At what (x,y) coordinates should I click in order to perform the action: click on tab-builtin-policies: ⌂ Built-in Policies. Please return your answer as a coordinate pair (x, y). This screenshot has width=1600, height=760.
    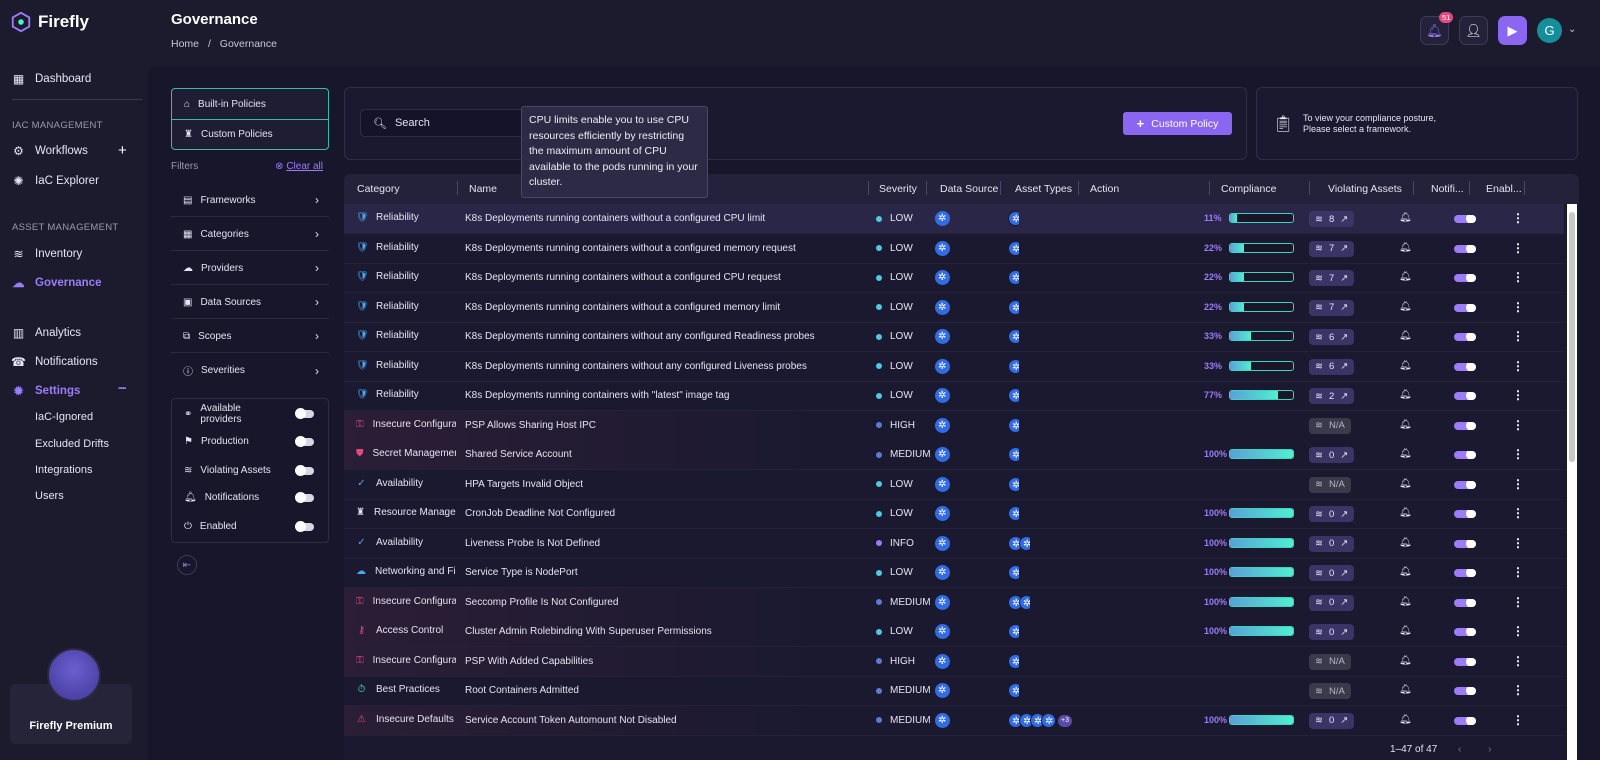
    Looking at the image, I should click on (250, 104).